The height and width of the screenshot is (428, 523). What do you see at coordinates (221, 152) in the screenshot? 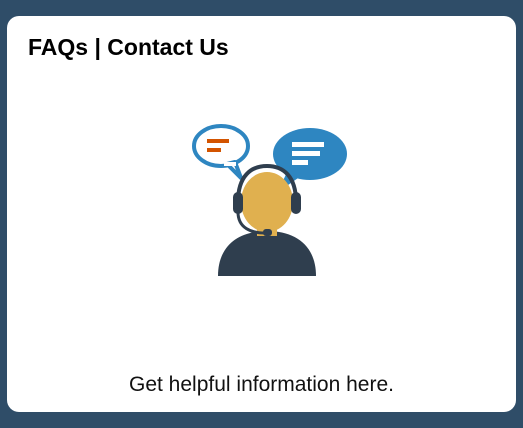
I see `speech-bubble-outline-icon` at bounding box center [221, 152].